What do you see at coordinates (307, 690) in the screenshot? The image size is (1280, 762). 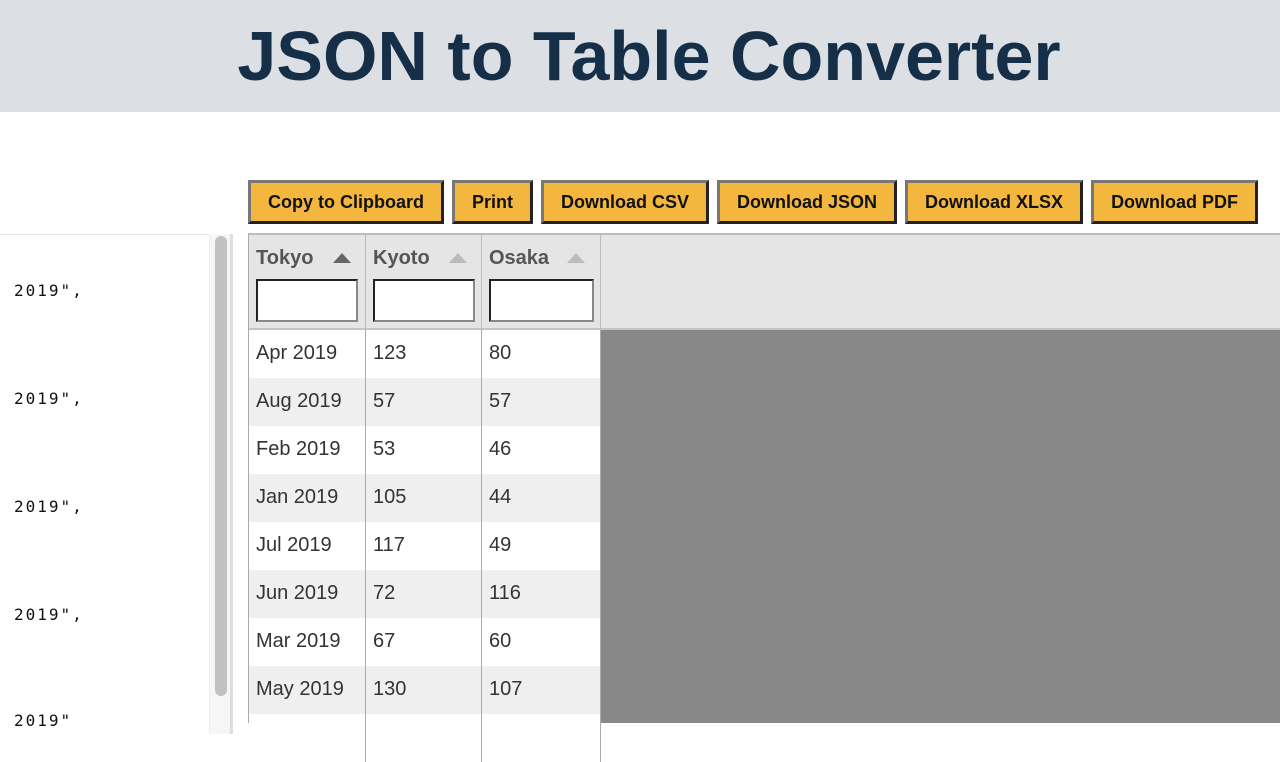 I see `table-cell: May 2019` at bounding box center [307, 690].